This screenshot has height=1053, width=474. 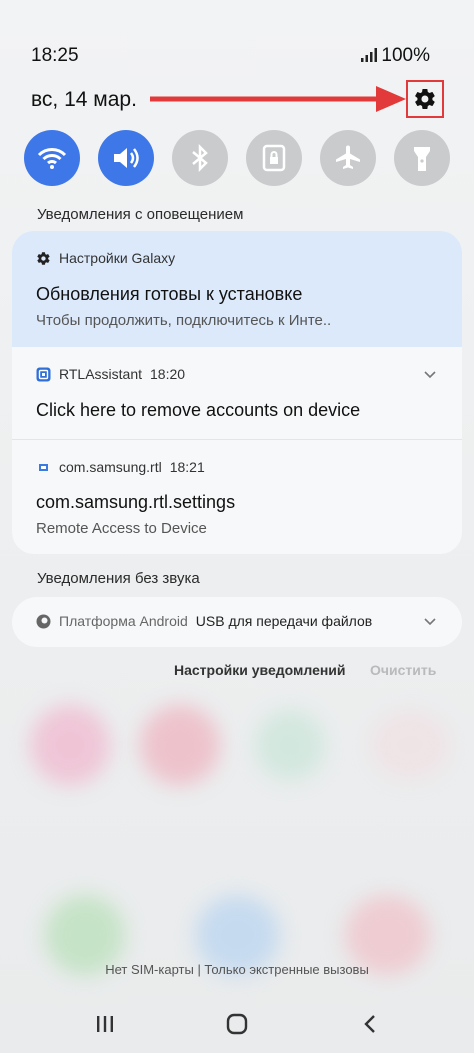 What do you see at coordinates (278, 99) in the screenshot?
I see `annotation-arrow` at bounding box center [278, 99].